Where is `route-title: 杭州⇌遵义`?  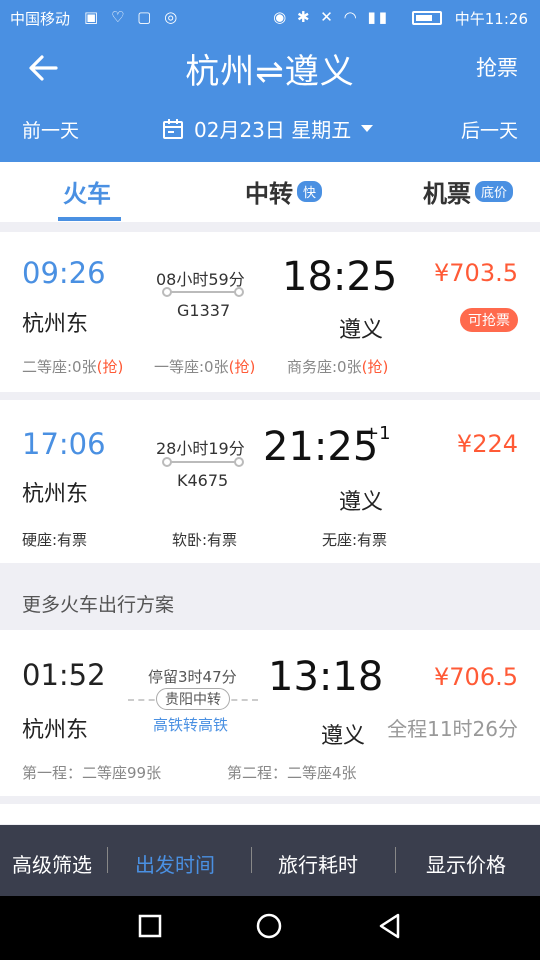
route-title: 杭州⇌遵义 is located at coordinates (270, 72).